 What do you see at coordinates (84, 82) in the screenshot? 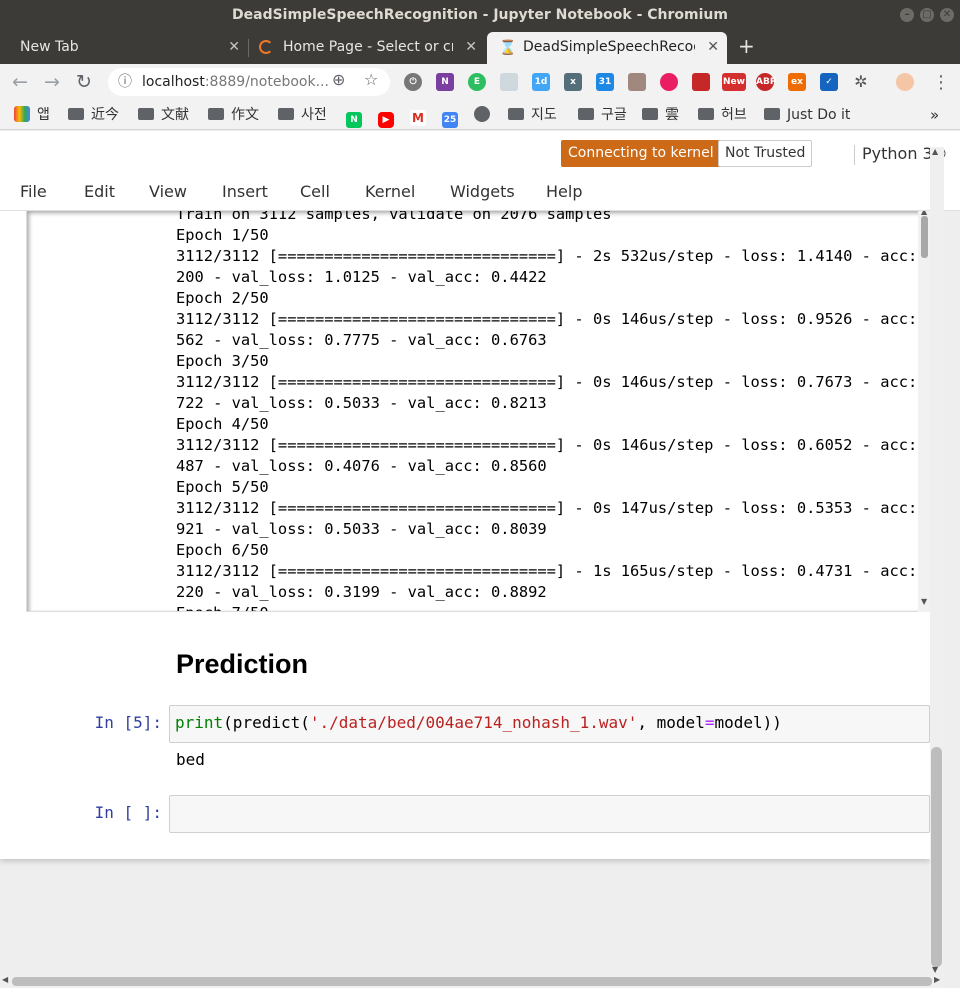
I see `reload-icon: ↻` at bounding box center [84, 82].